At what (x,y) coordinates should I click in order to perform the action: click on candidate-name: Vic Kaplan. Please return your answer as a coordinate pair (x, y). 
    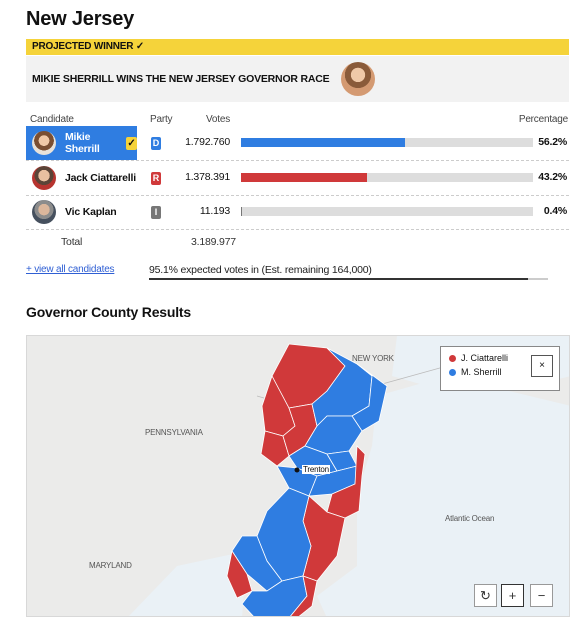
    Looking at the image, I should click on (91, 212).